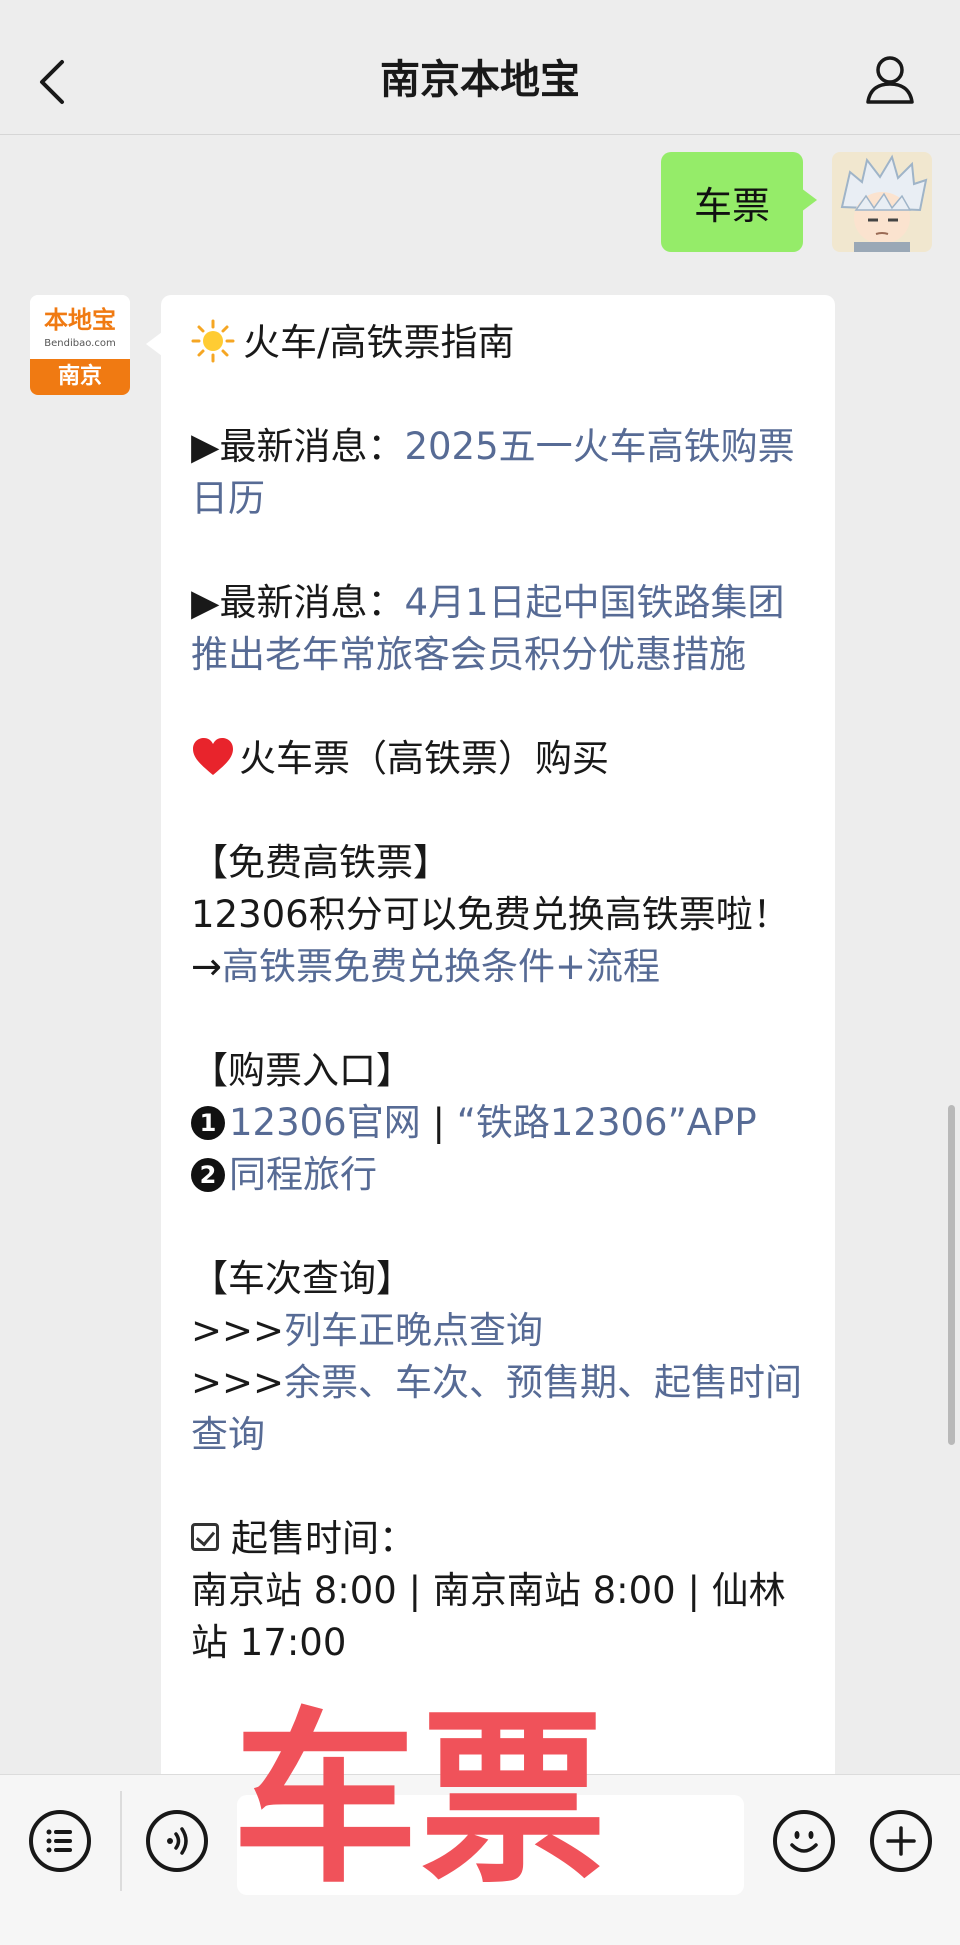 The height and width of the screenshot is (1945, 960). I want to click on top-nav-bar: 南京本地宝, so click(480, 67).